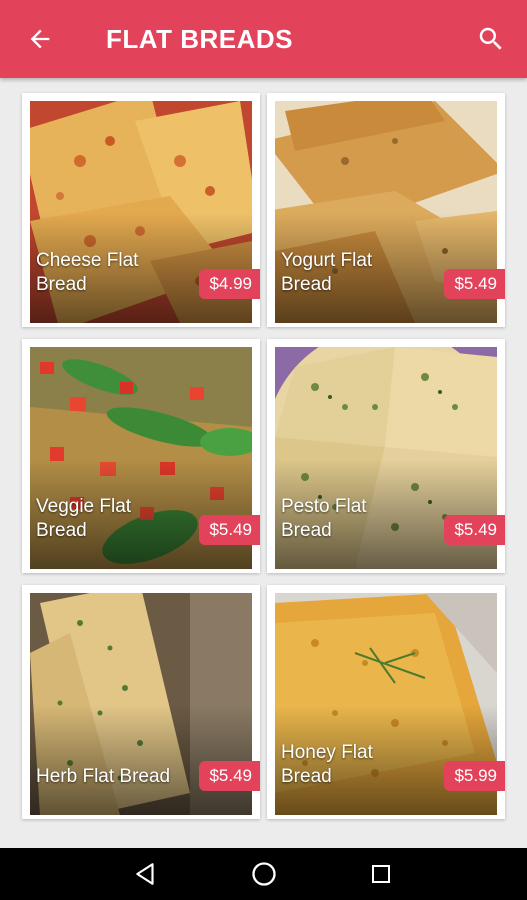  I want to click on product-card-herb: Herb Flat Bread $5.49, so click(141, 702).